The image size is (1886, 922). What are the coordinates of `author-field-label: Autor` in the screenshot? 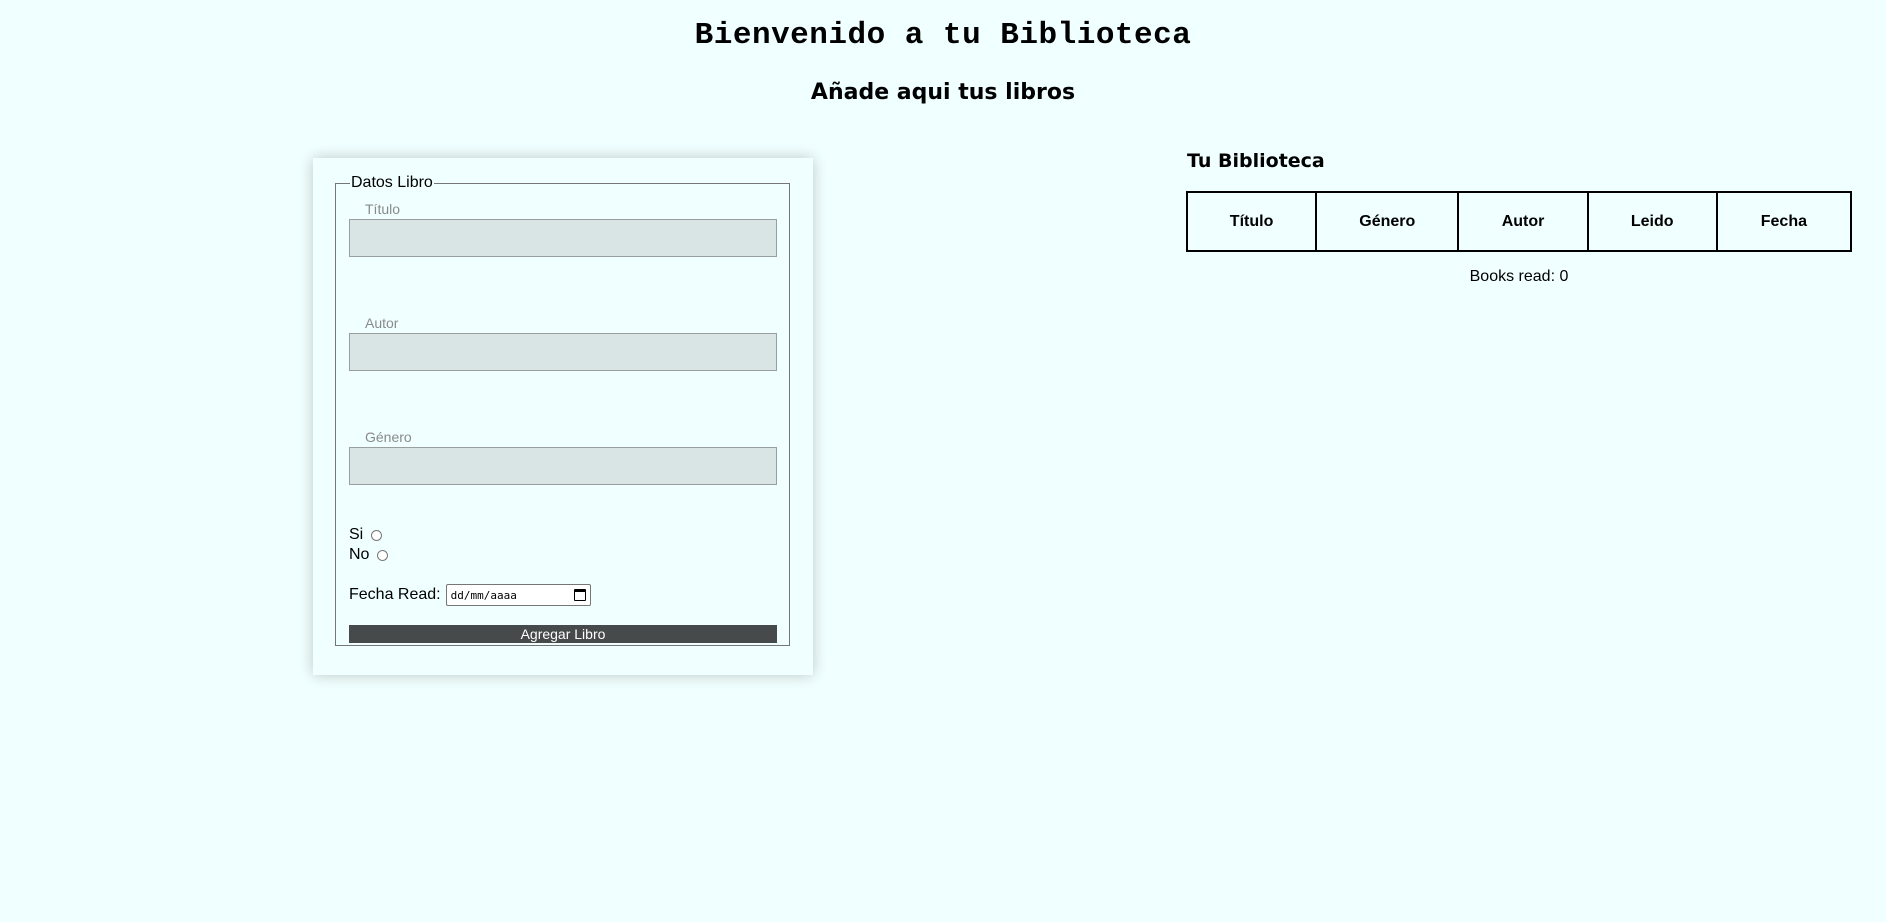 It's located at (382, 323).